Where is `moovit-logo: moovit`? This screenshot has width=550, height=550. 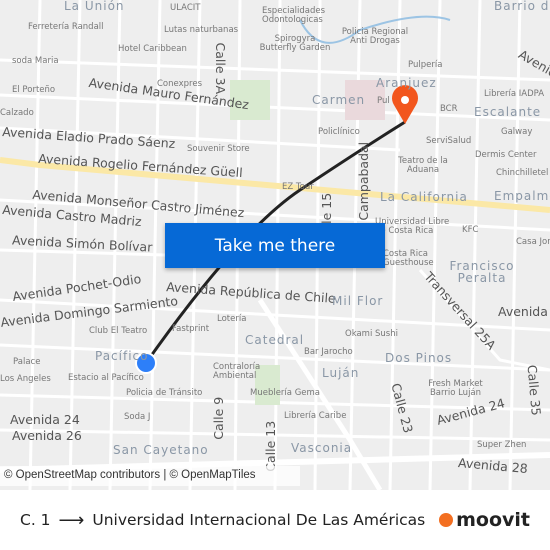
moovit-logo: moovit is located at coordinates (484, 520).